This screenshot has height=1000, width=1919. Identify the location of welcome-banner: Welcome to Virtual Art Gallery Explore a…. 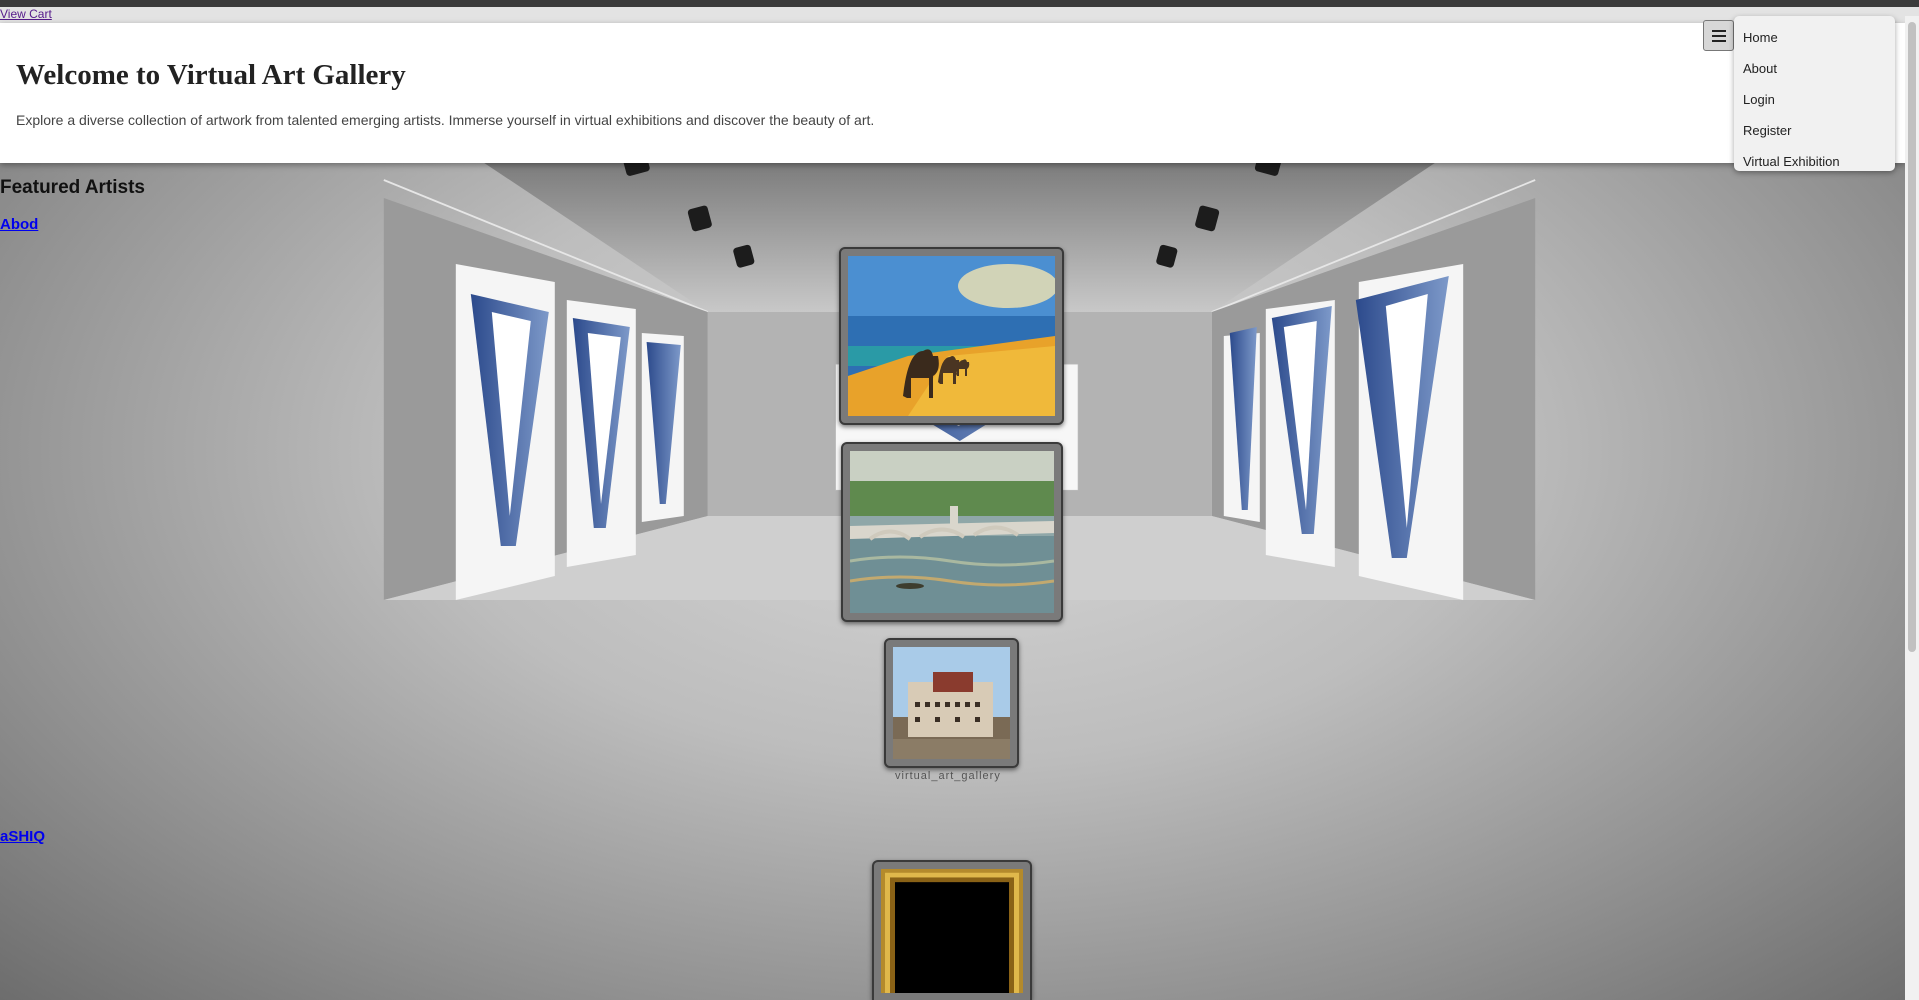
(952, 93).